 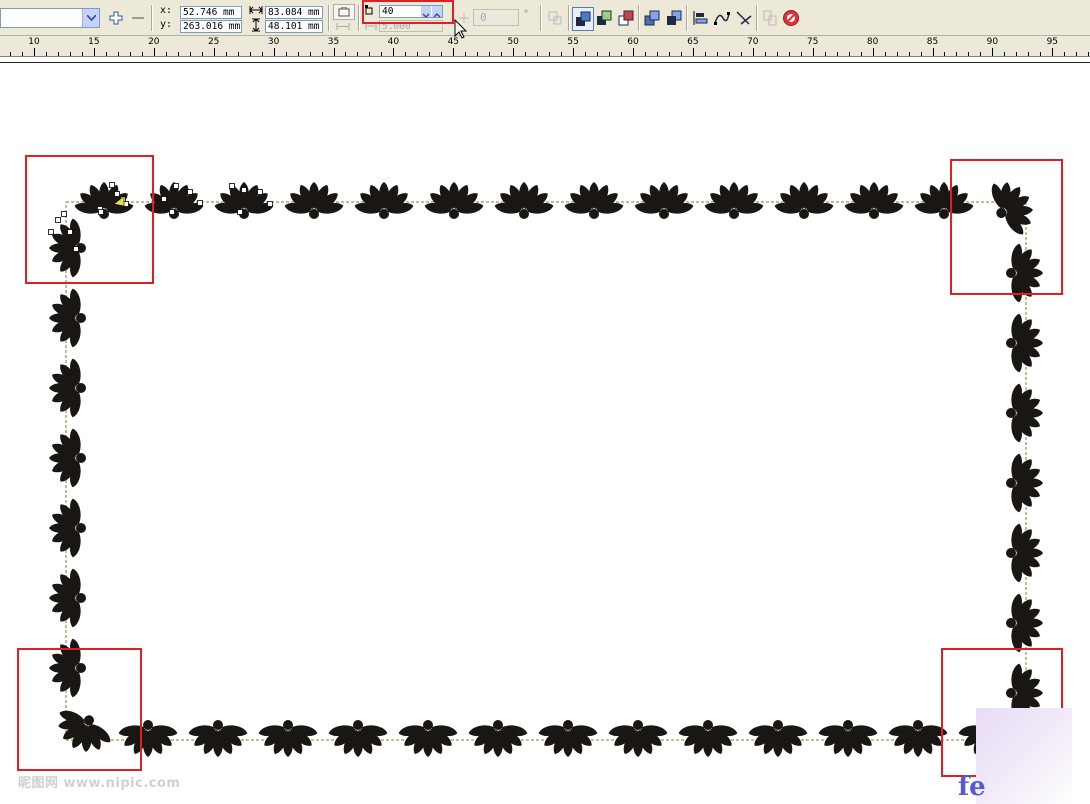 What do you see at coordinates (972, 787) in the screenshot?
I see `corner-watermark-text: fe` at bounding box center [972, 787].